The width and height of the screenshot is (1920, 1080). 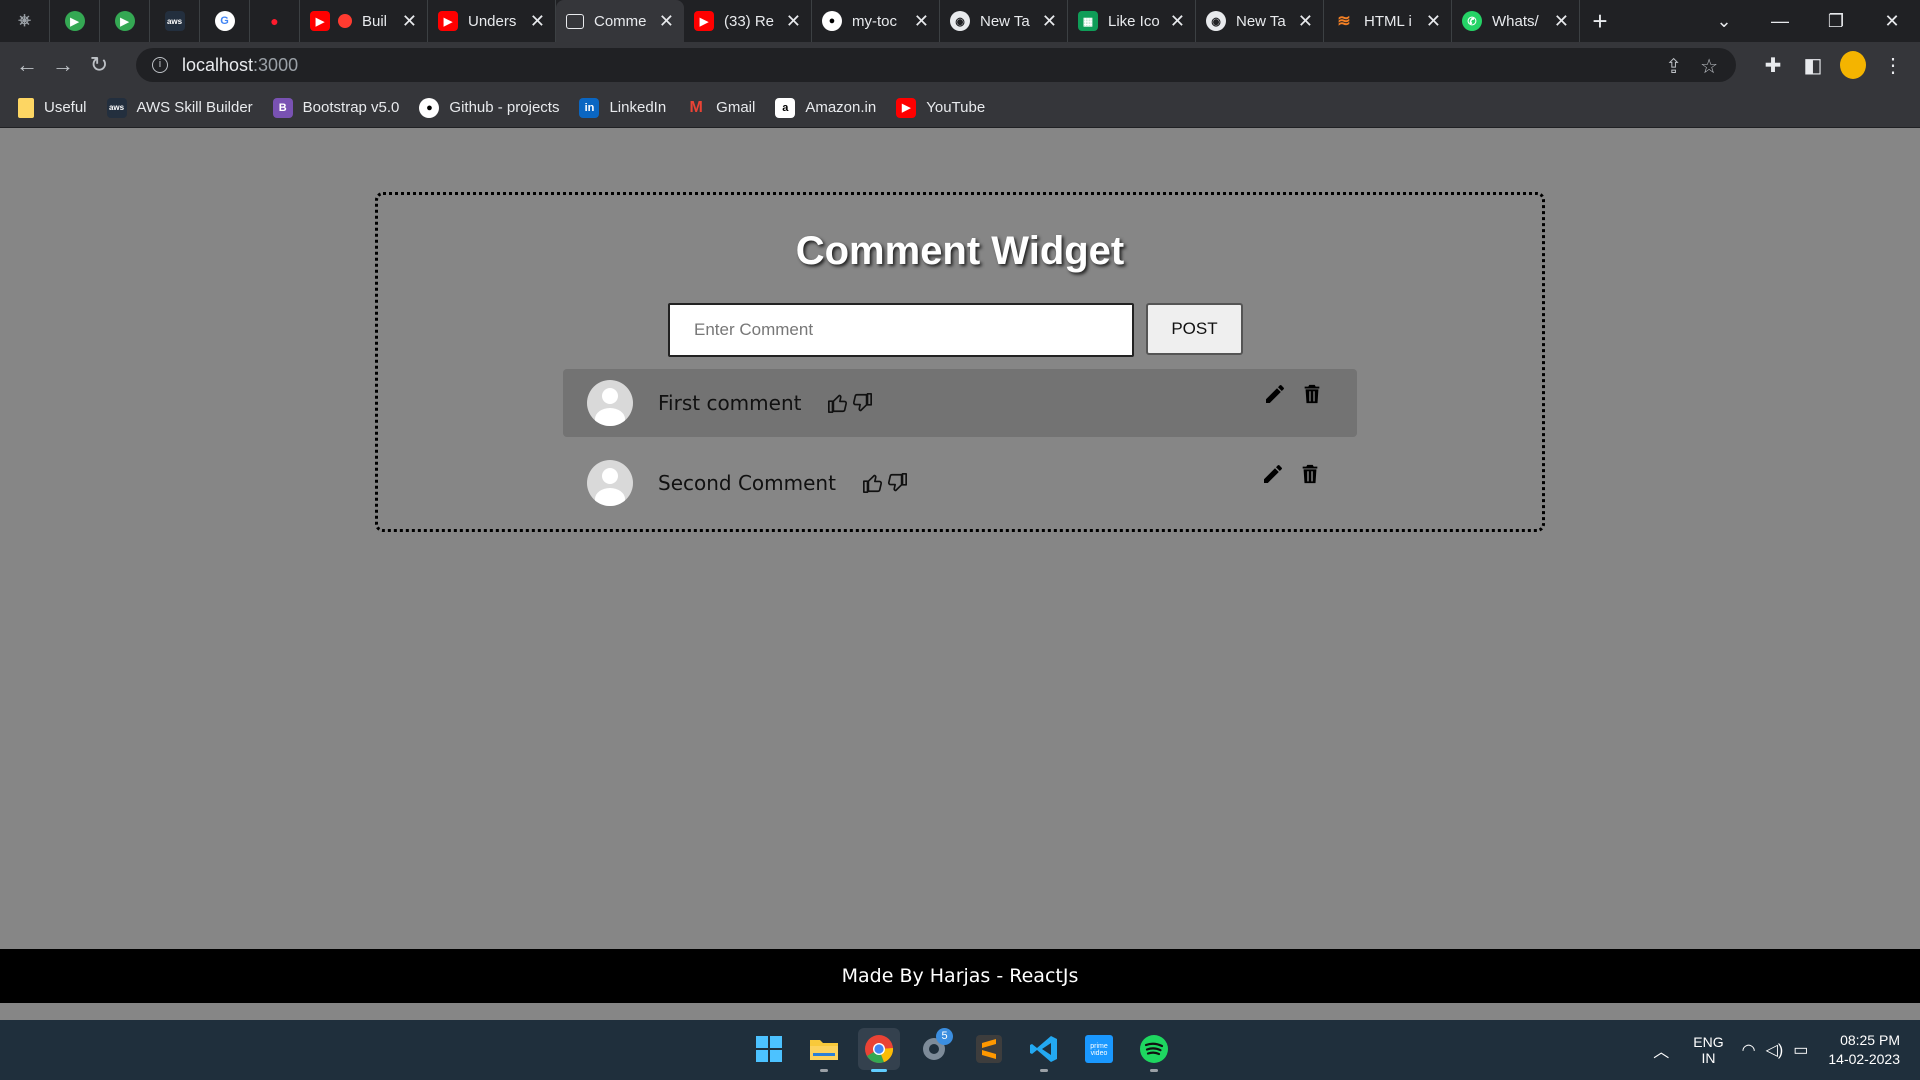 What do you see at coordinates (1773, 65) in the screenshot?
I see `extensions-icon: ✚` at bounding box center [1773, 65].